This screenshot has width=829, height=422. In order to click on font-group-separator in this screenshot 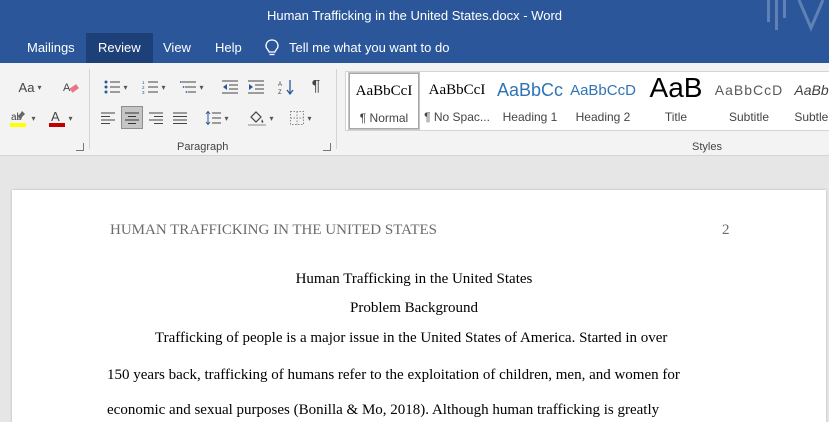, I will do `click(89, 109)`.